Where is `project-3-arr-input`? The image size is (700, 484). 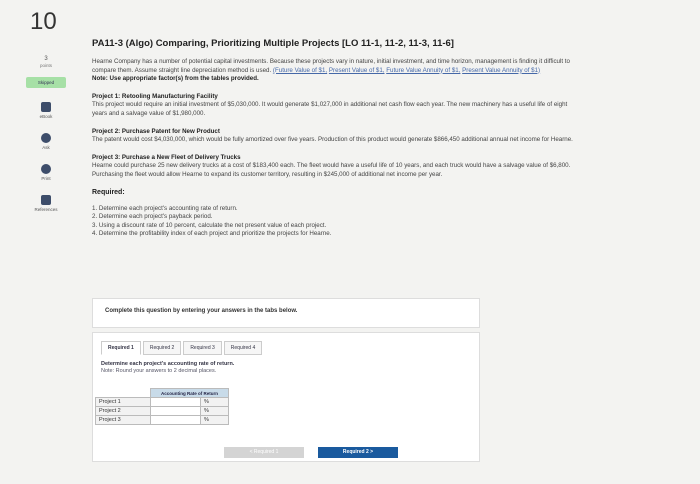 project-3-arr-input is located at coordinates (175, 420).